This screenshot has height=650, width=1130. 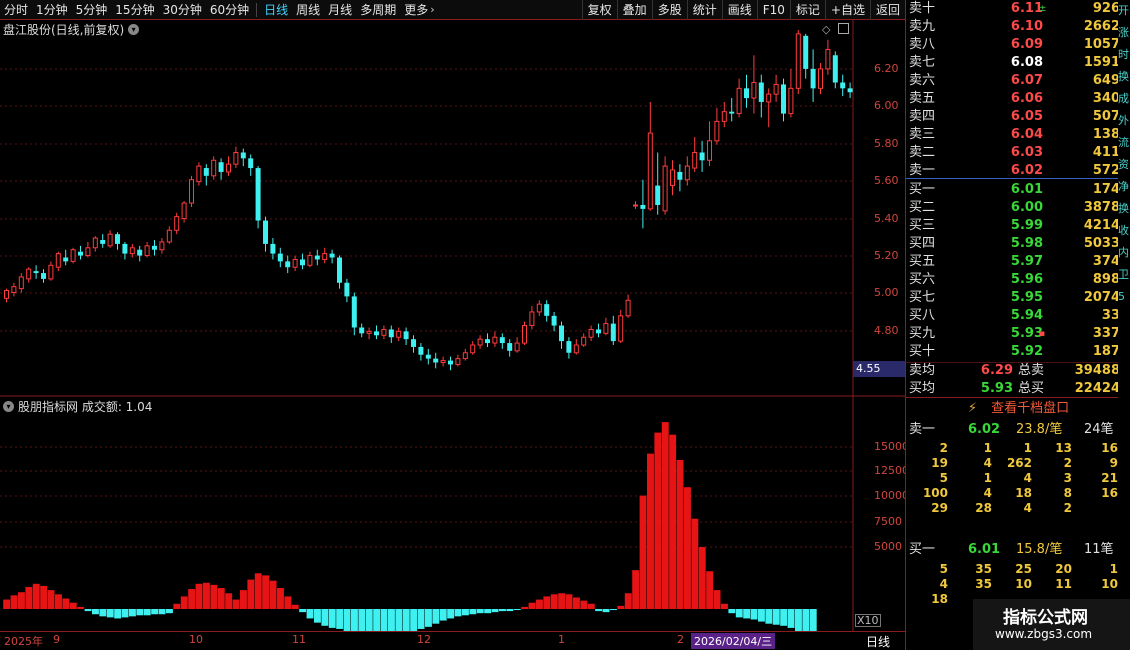 What do you see at coordinates (1018, 153) in the screenshot?
I see `ask-row: 卖二 6.03 411` at bounding box center [1018, 153].